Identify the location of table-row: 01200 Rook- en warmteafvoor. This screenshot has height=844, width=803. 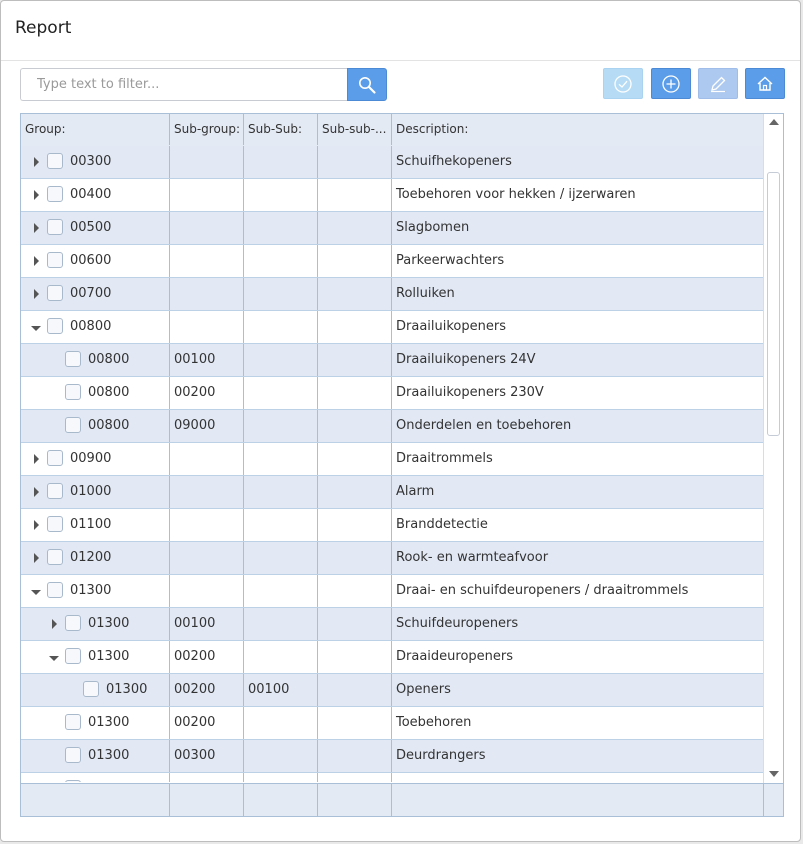
(392, 558).